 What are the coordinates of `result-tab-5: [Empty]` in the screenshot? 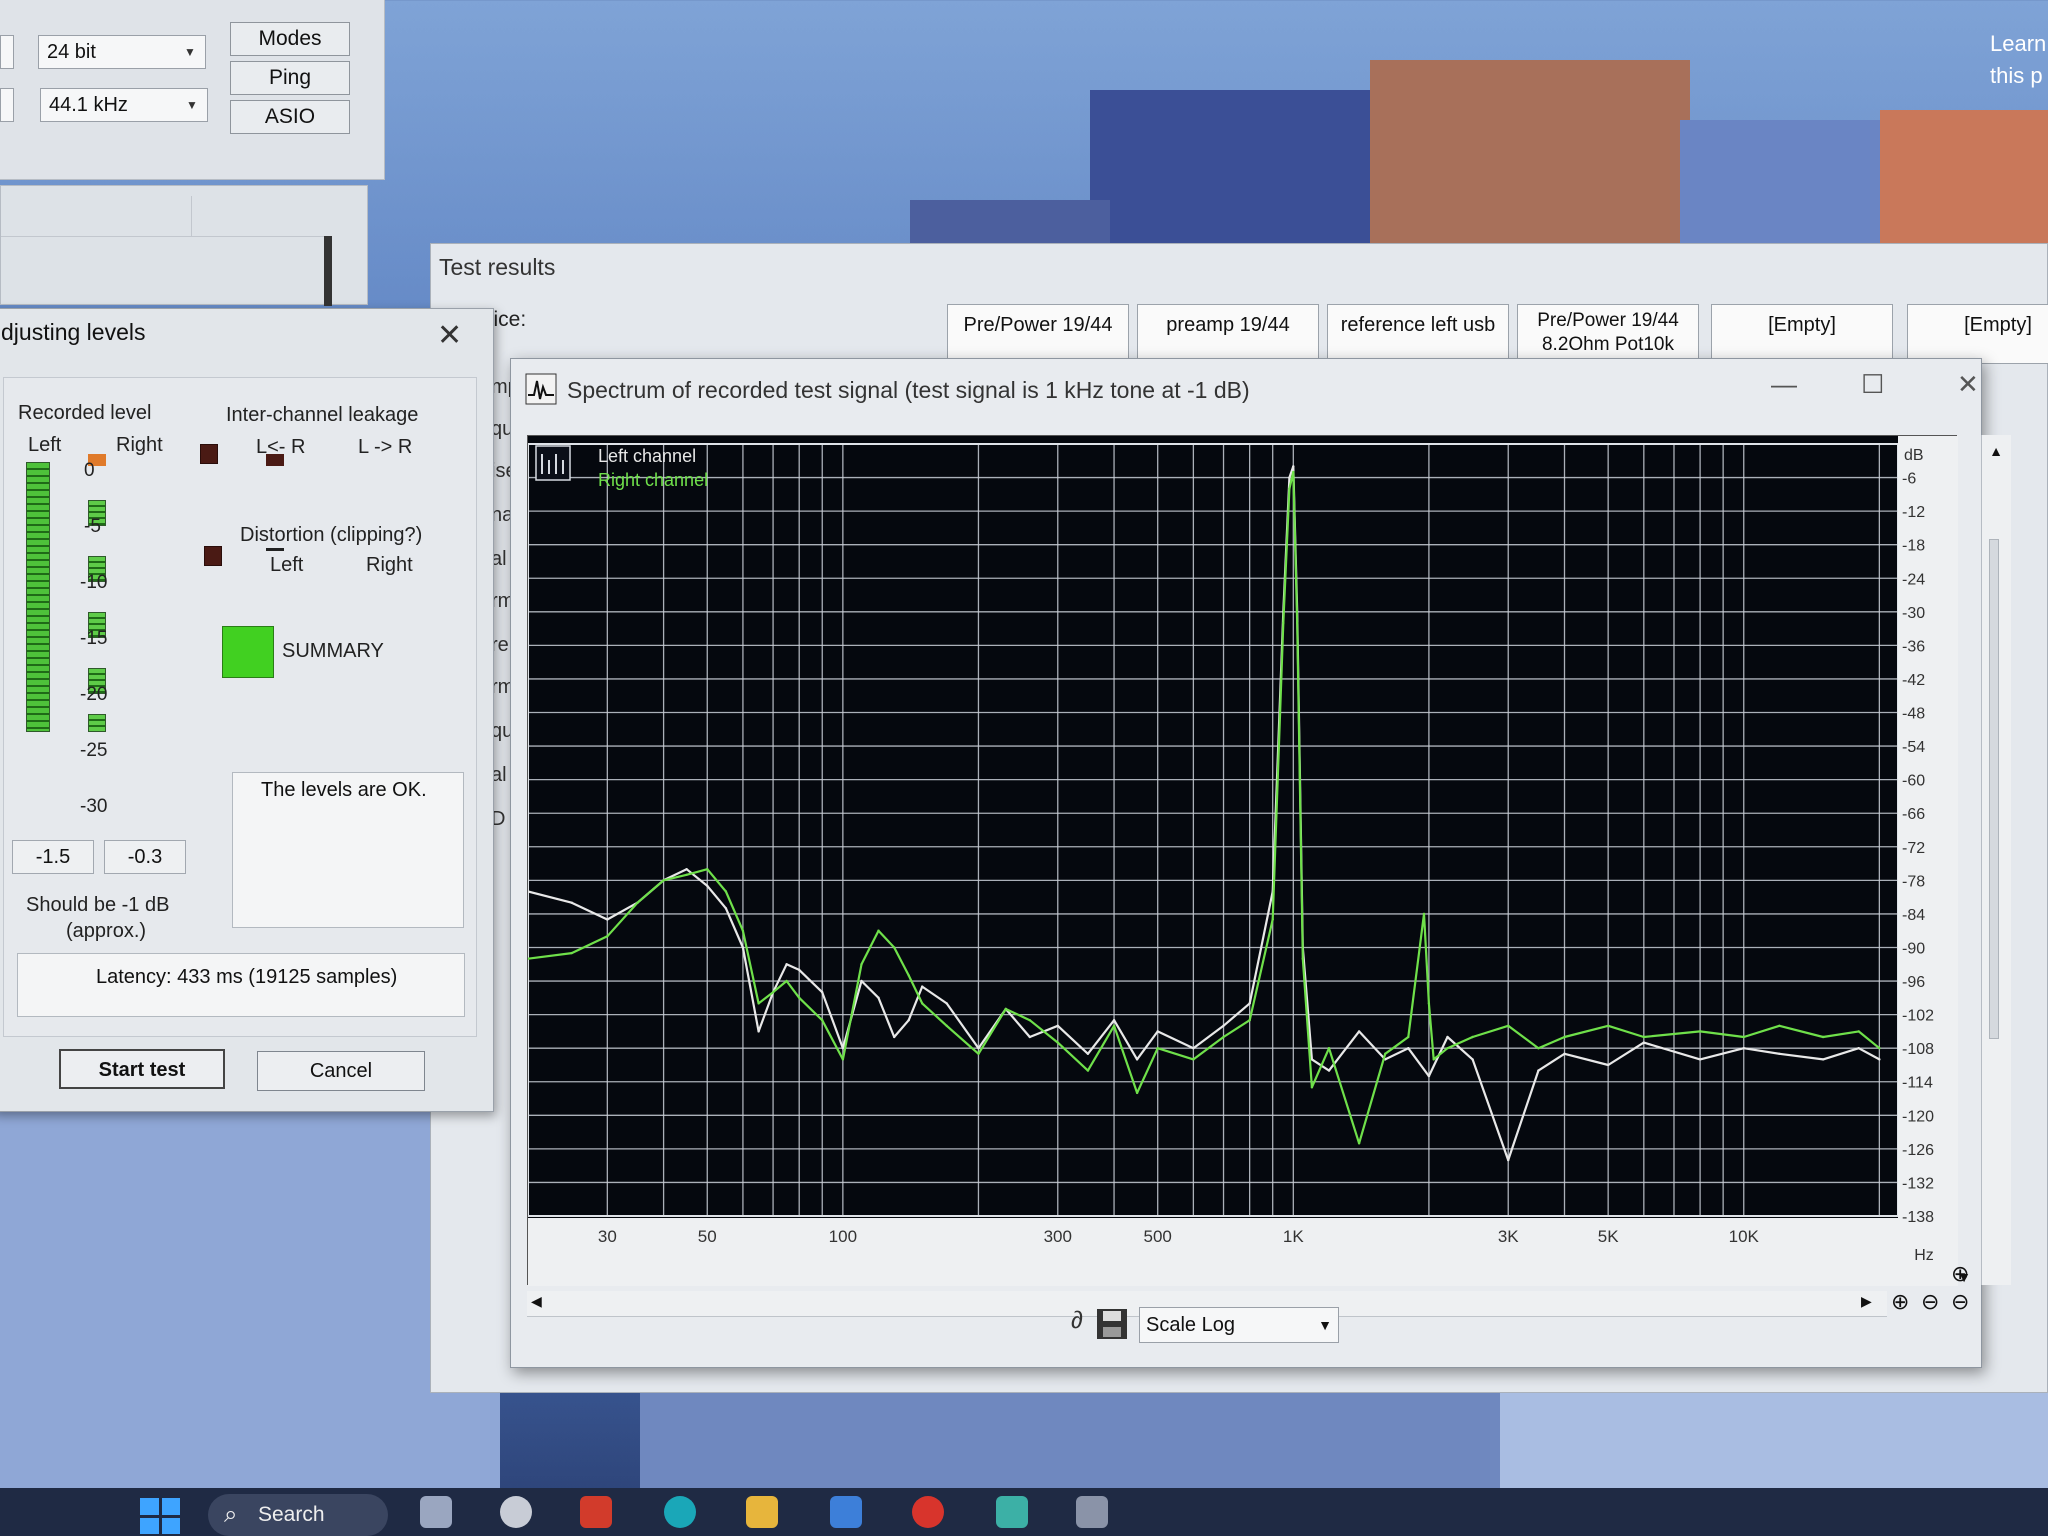 It's located at (1802, 334).